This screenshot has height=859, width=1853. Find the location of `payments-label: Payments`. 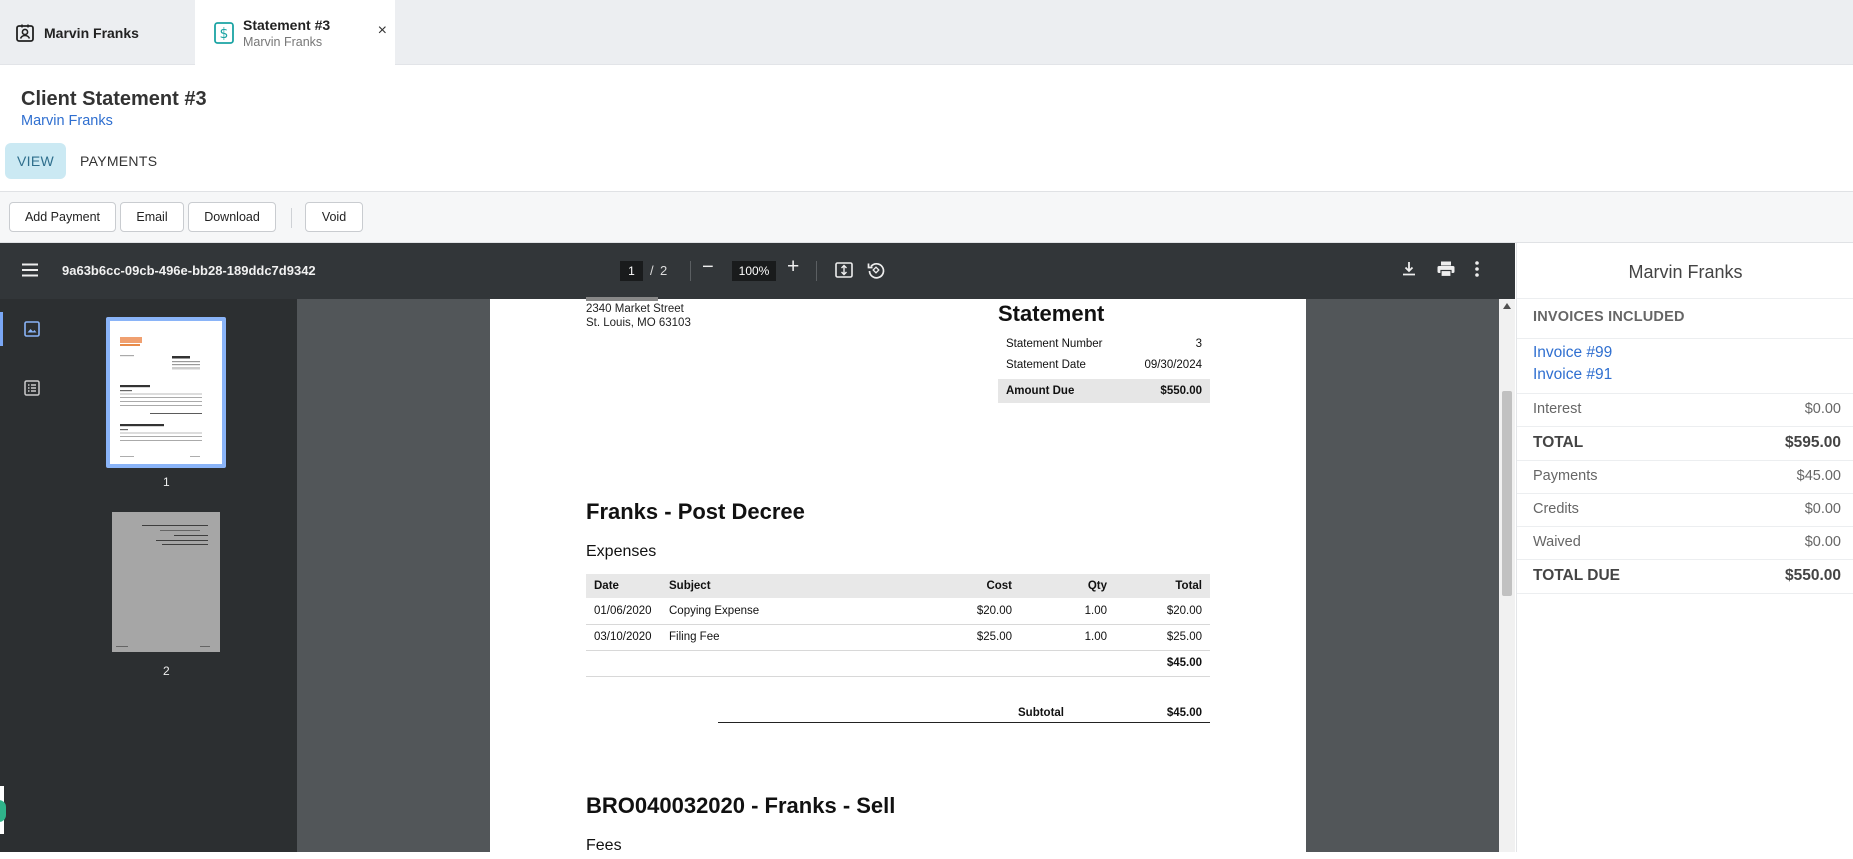

payments-label: Payments is located at coordinates (1565, 476).